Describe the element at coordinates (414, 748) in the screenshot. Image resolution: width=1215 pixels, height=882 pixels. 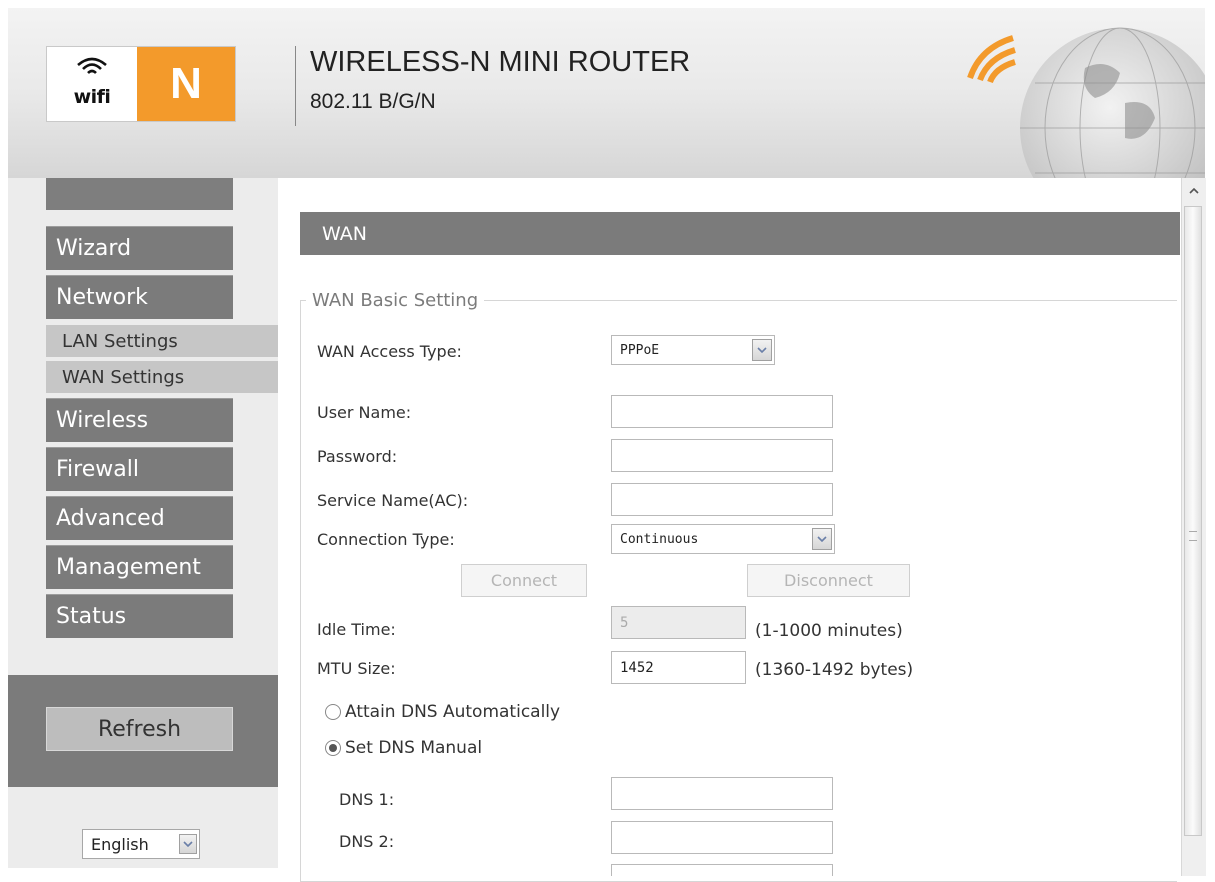
I see `dns-manual-label: Set DNS Manual` at that location.